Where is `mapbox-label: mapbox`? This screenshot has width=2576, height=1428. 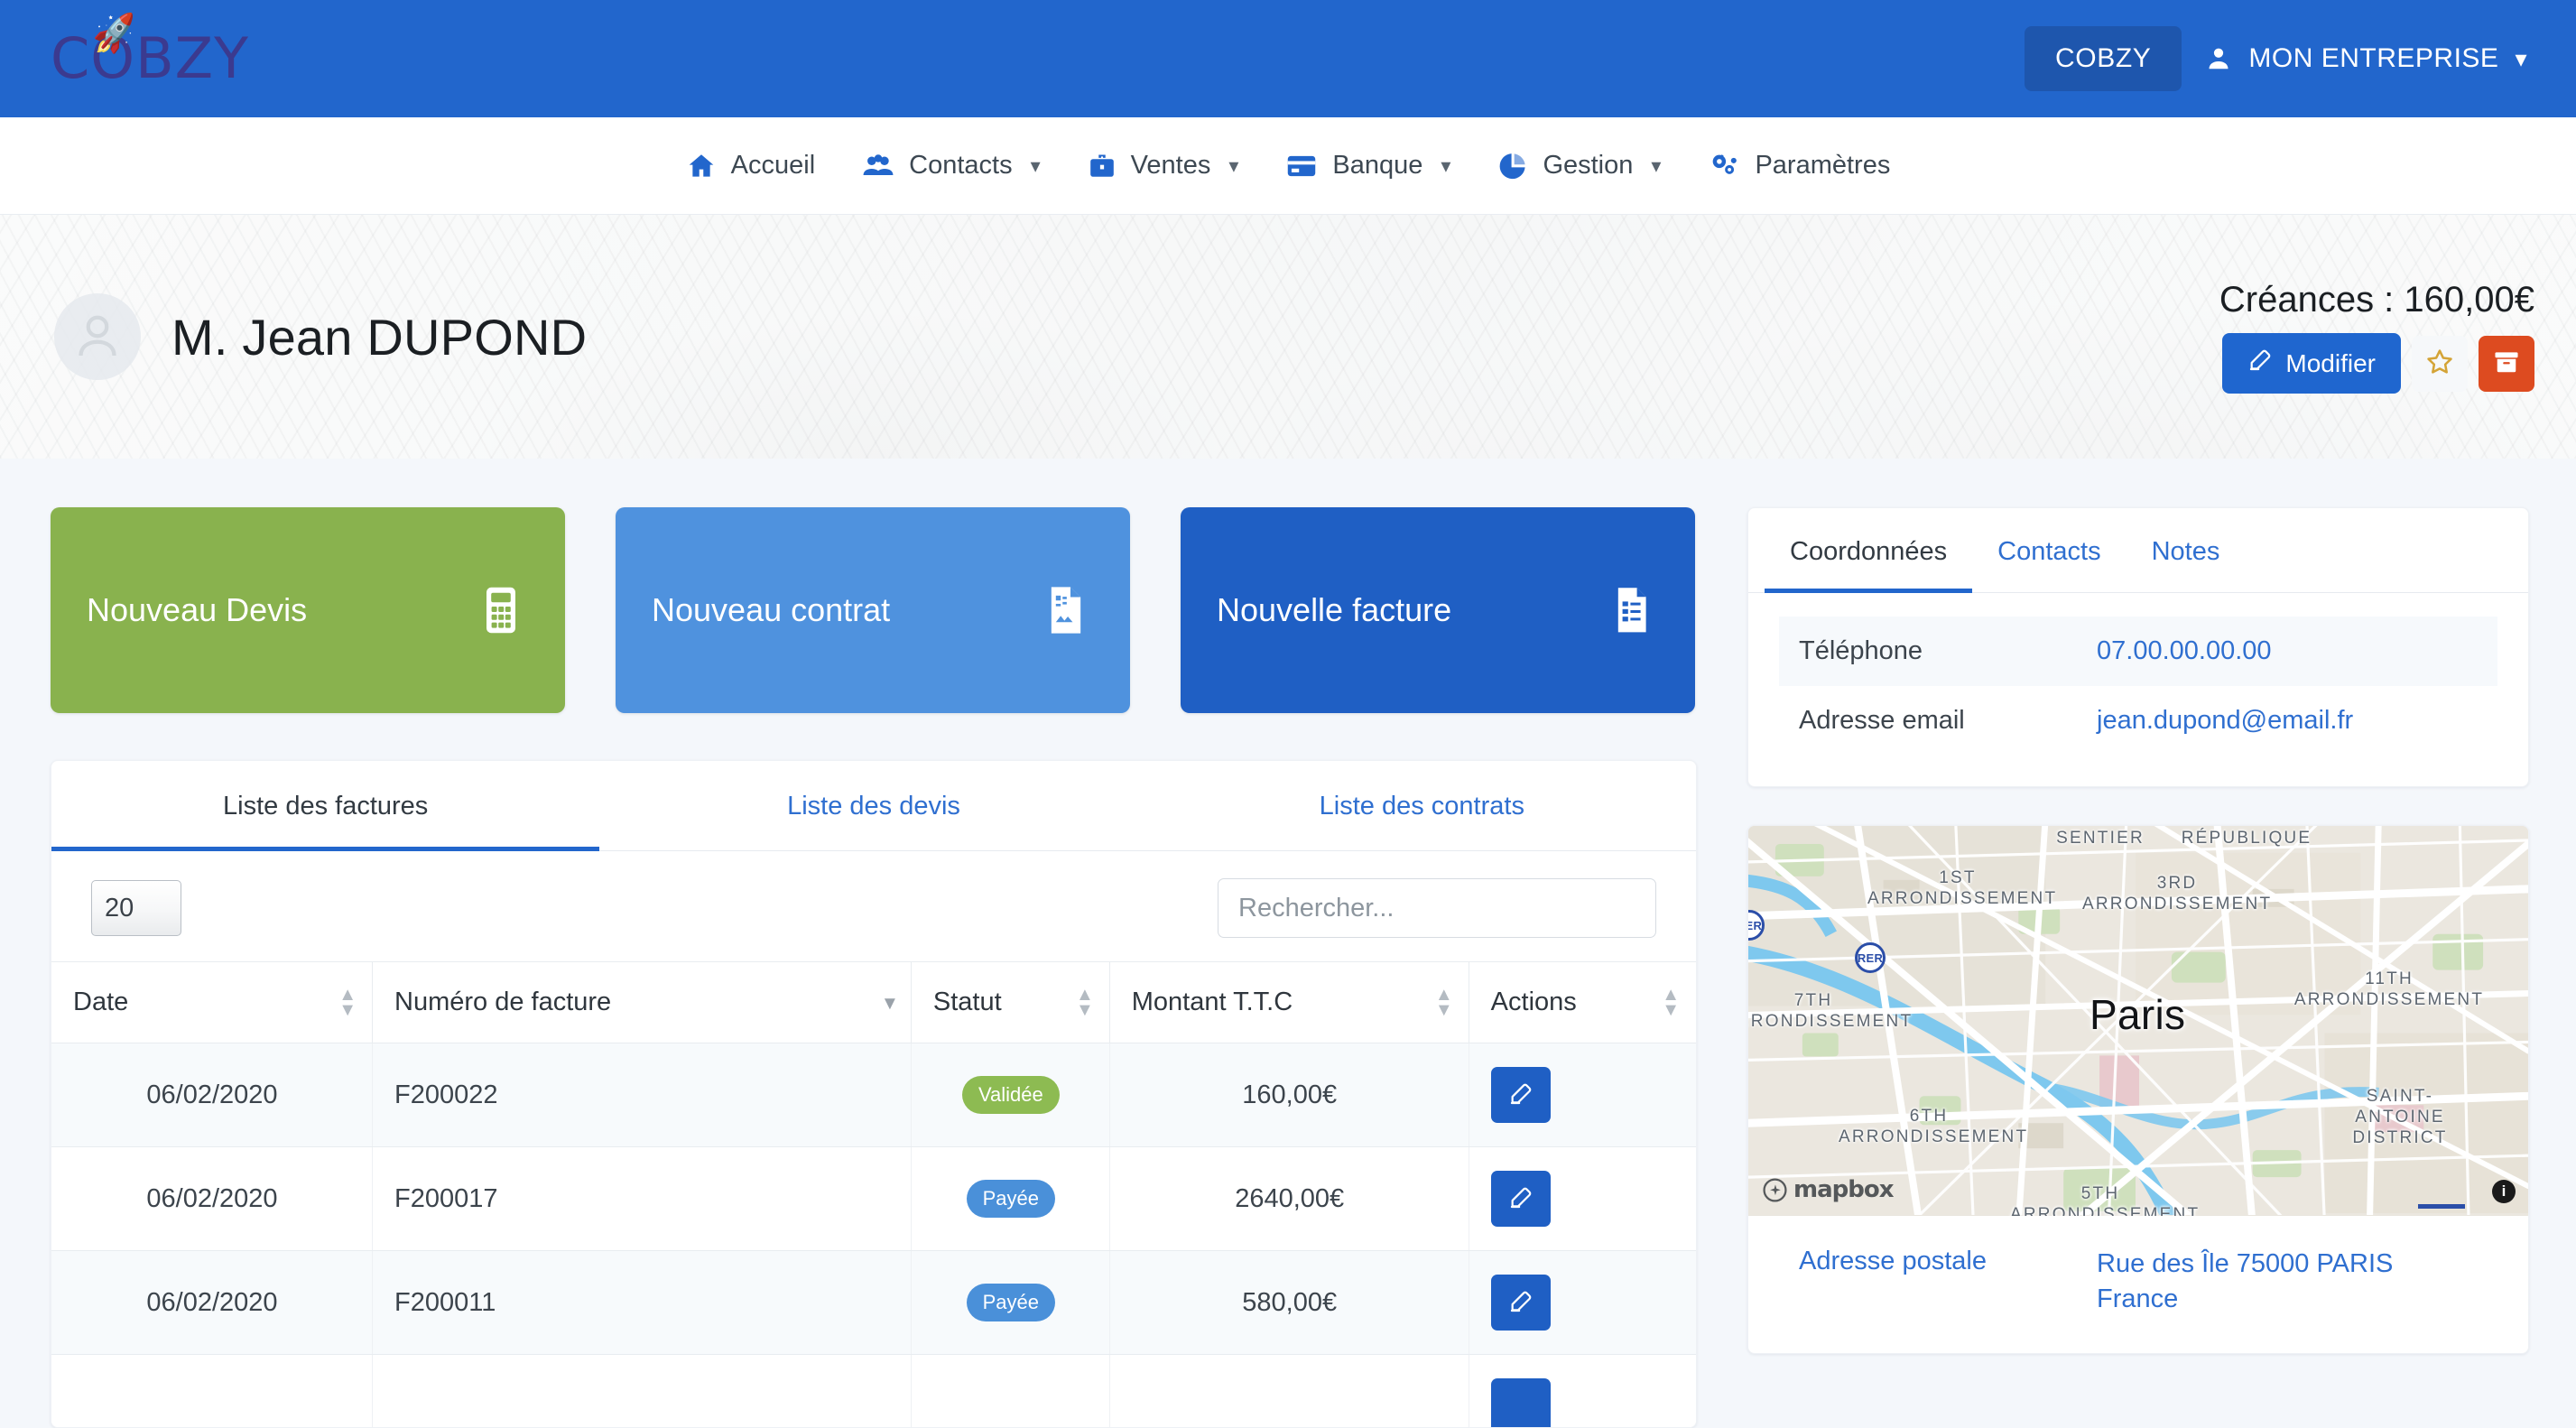 mapbox-label: mapbox is located at coordinates (1843, 1189).